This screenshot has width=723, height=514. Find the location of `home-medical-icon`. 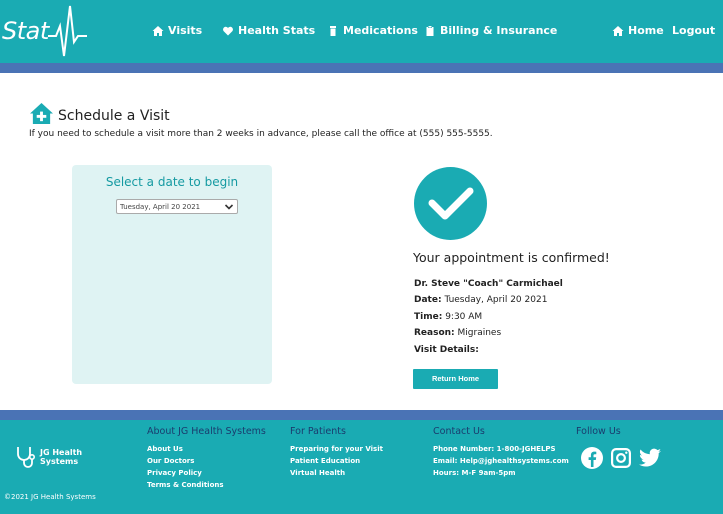

home-medical-icon is located at coordinates (41, 113).